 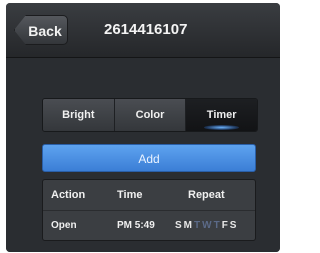 I want to click on column-header-repeat: Repeat, so click(x=206, y=195).